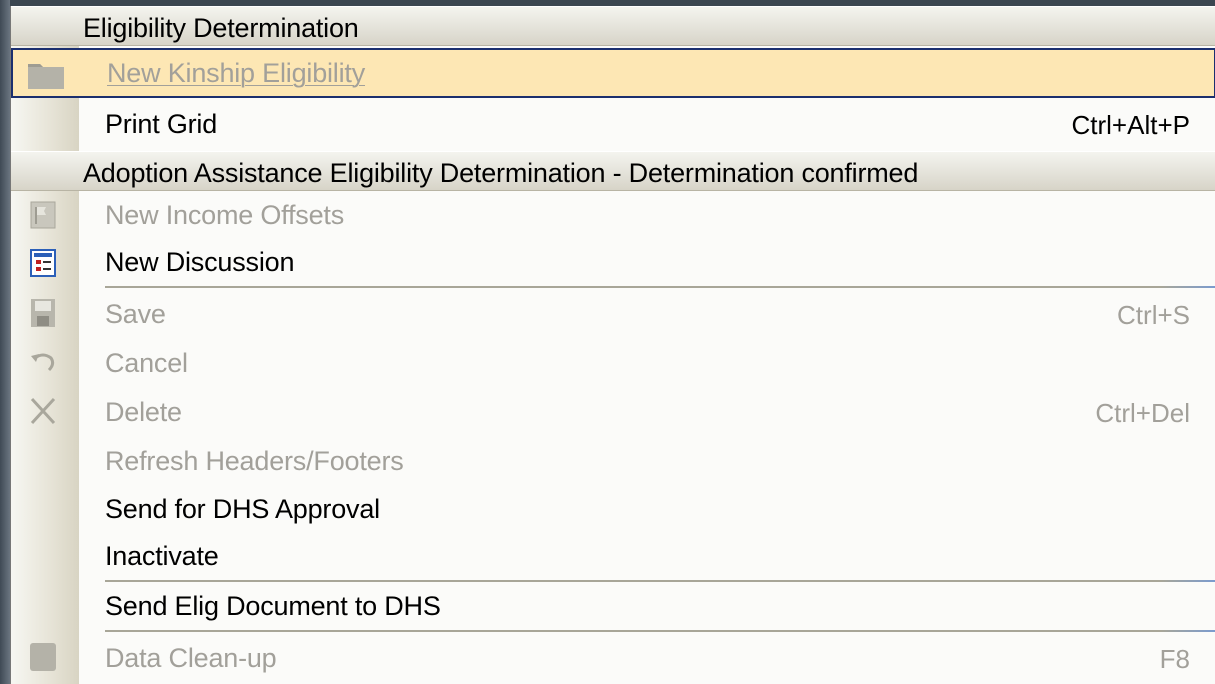  I want to click on menu-item-label: Send Elig Document to DHS, so click(273, 606).